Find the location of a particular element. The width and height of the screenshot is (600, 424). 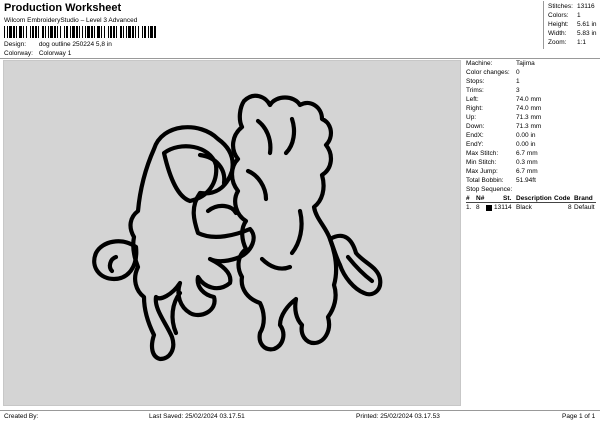

colorway-value: Colorway 1 is located at coordinates (55, 53).